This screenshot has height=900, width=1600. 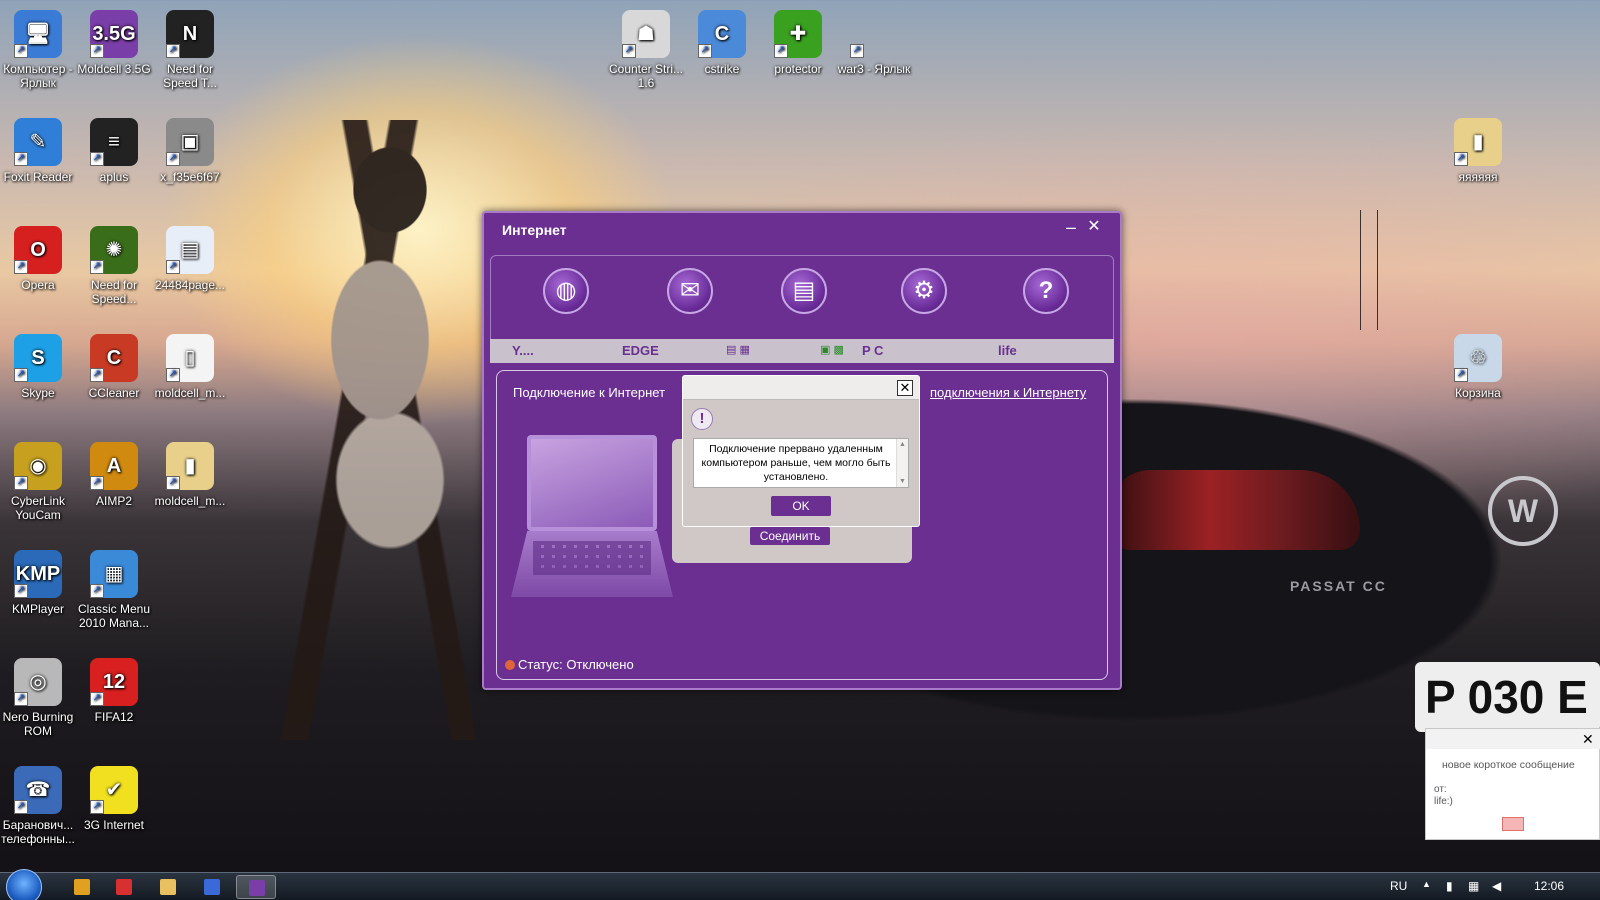 I want to click on desktop-app-icon: KMP ↗, so click(x=38, y=574).